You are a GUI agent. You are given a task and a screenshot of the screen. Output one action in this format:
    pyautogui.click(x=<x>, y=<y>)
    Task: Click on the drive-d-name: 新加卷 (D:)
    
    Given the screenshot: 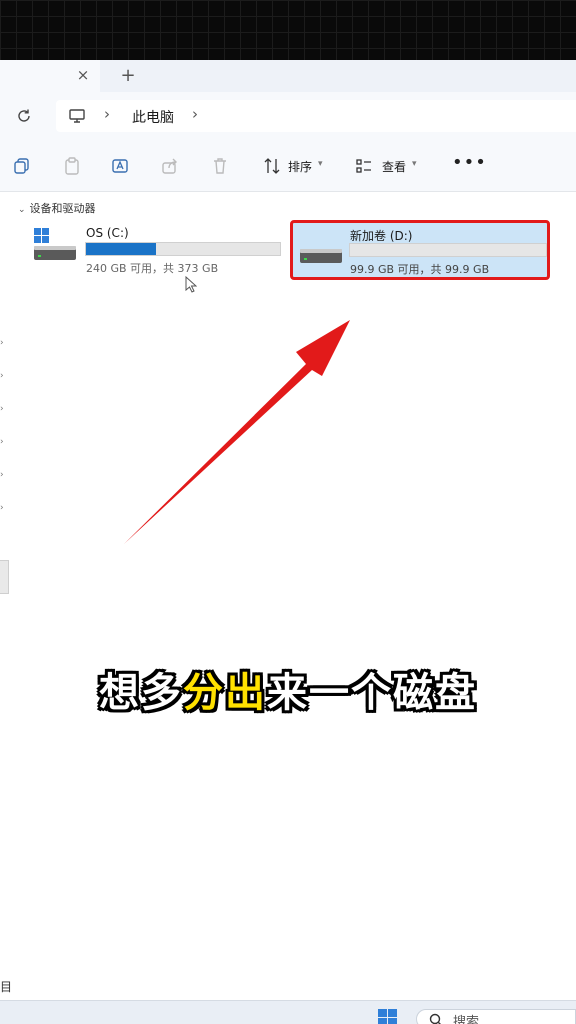 What is the action you would take?
    pyautogui.click(x=381, y=236)
    